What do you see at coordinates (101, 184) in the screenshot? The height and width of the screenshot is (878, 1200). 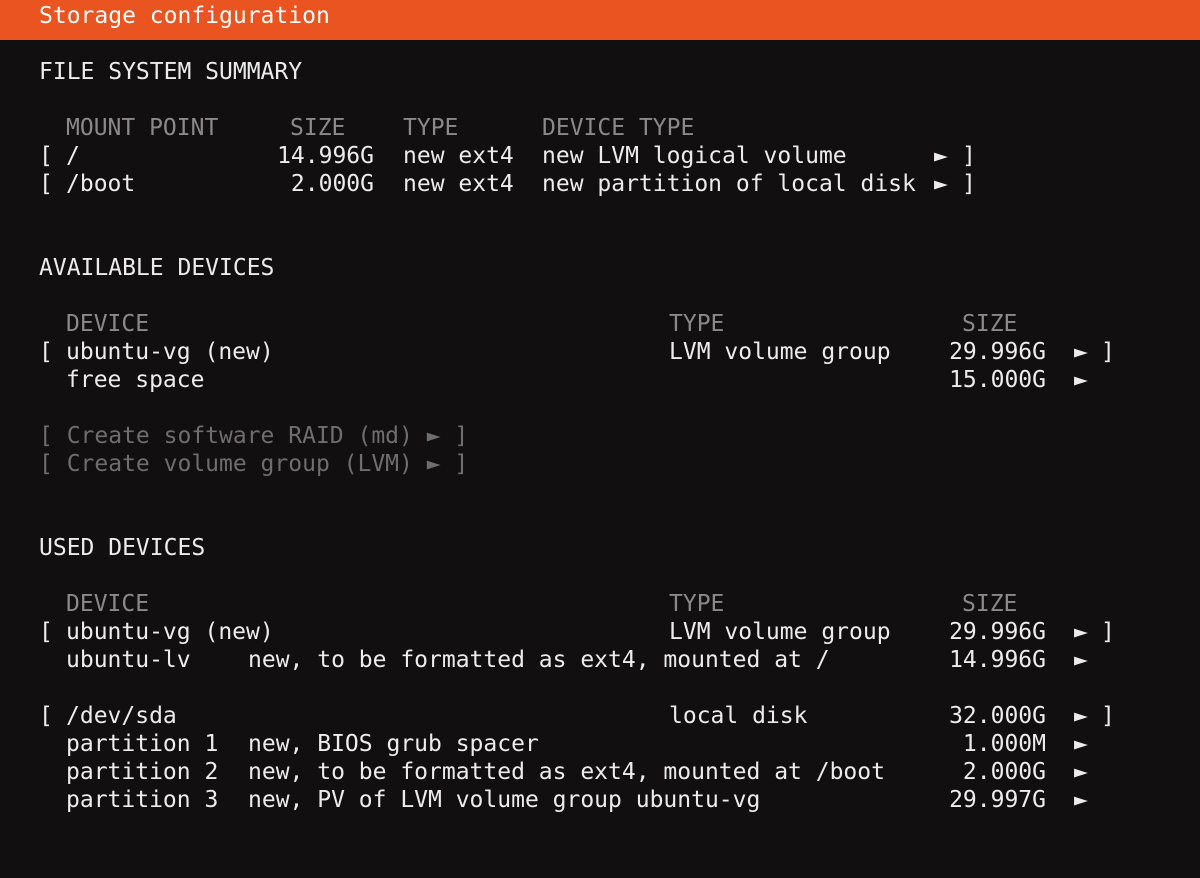 I see `fs-mount-point: /boot` at bounding box center [101, 184].